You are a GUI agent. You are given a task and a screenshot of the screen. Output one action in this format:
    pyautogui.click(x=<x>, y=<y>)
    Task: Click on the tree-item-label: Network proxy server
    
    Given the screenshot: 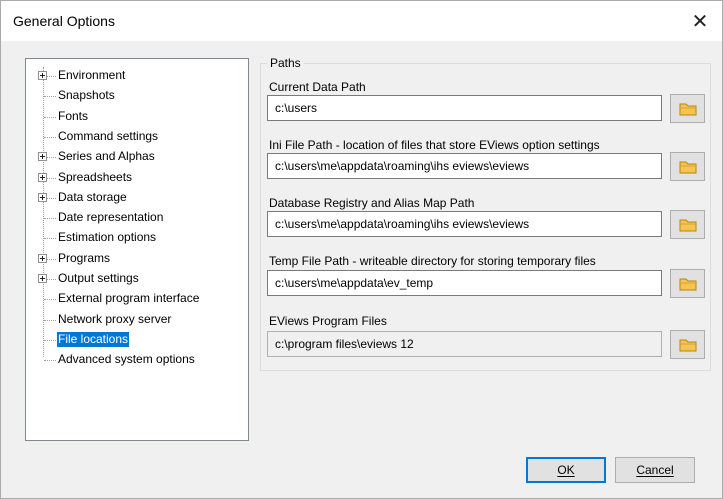 What is the action you would take?
    pyautogui.click(x=115, y=318)
    